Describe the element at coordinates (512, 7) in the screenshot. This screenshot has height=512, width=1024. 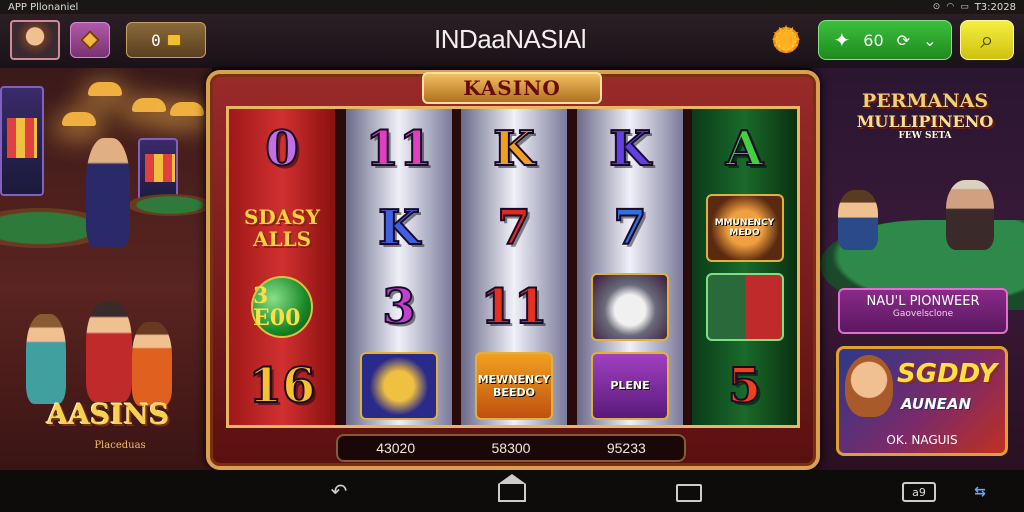
I see `status-bar: APP Pllonaniel ⊙ ◠ ▭ T3:2028` at that location.